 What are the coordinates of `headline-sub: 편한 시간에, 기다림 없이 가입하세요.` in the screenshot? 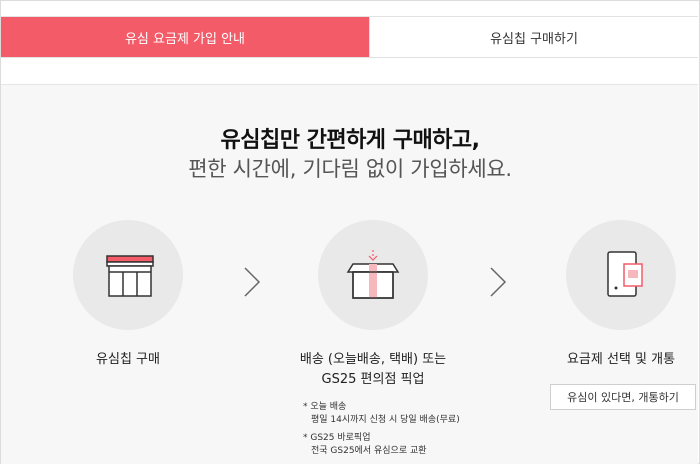 It's located at (350, 169).